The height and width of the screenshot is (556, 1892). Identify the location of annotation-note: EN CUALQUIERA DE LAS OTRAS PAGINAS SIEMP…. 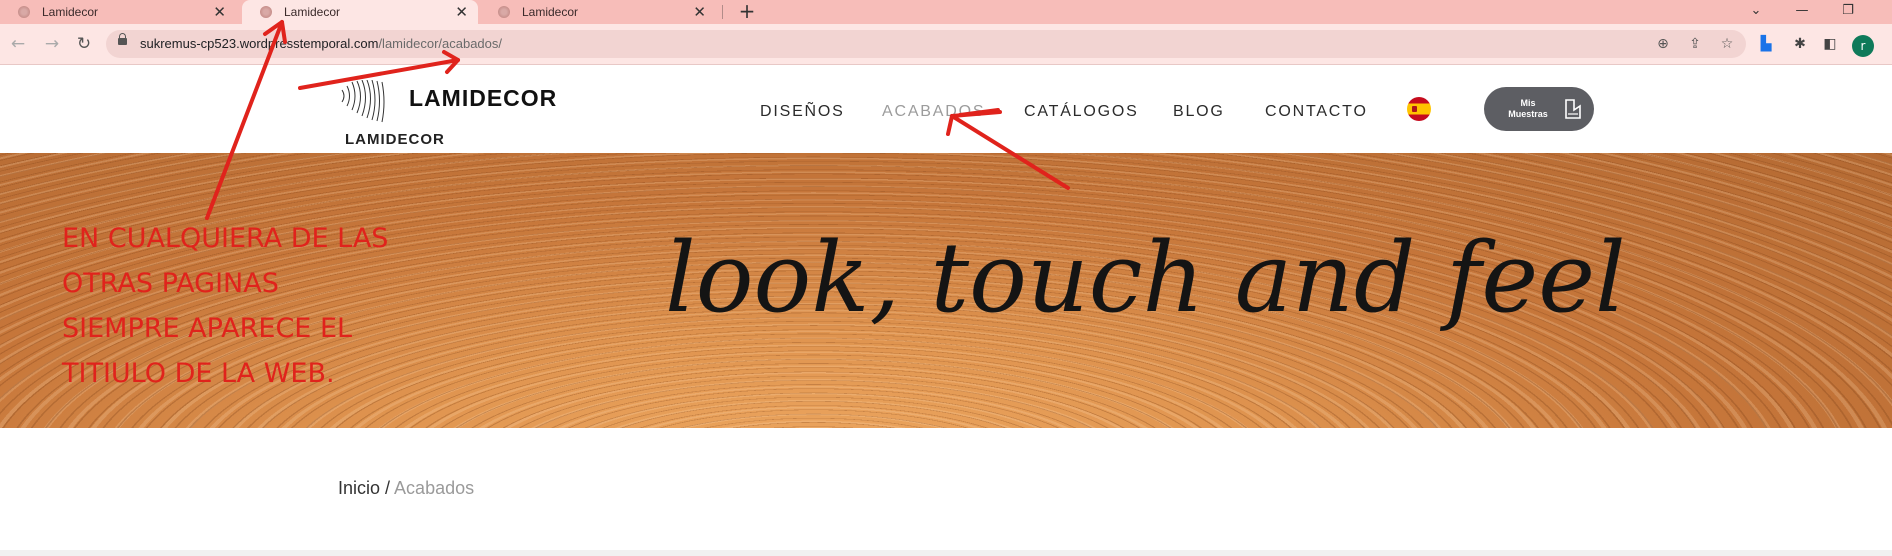
(262, 306).